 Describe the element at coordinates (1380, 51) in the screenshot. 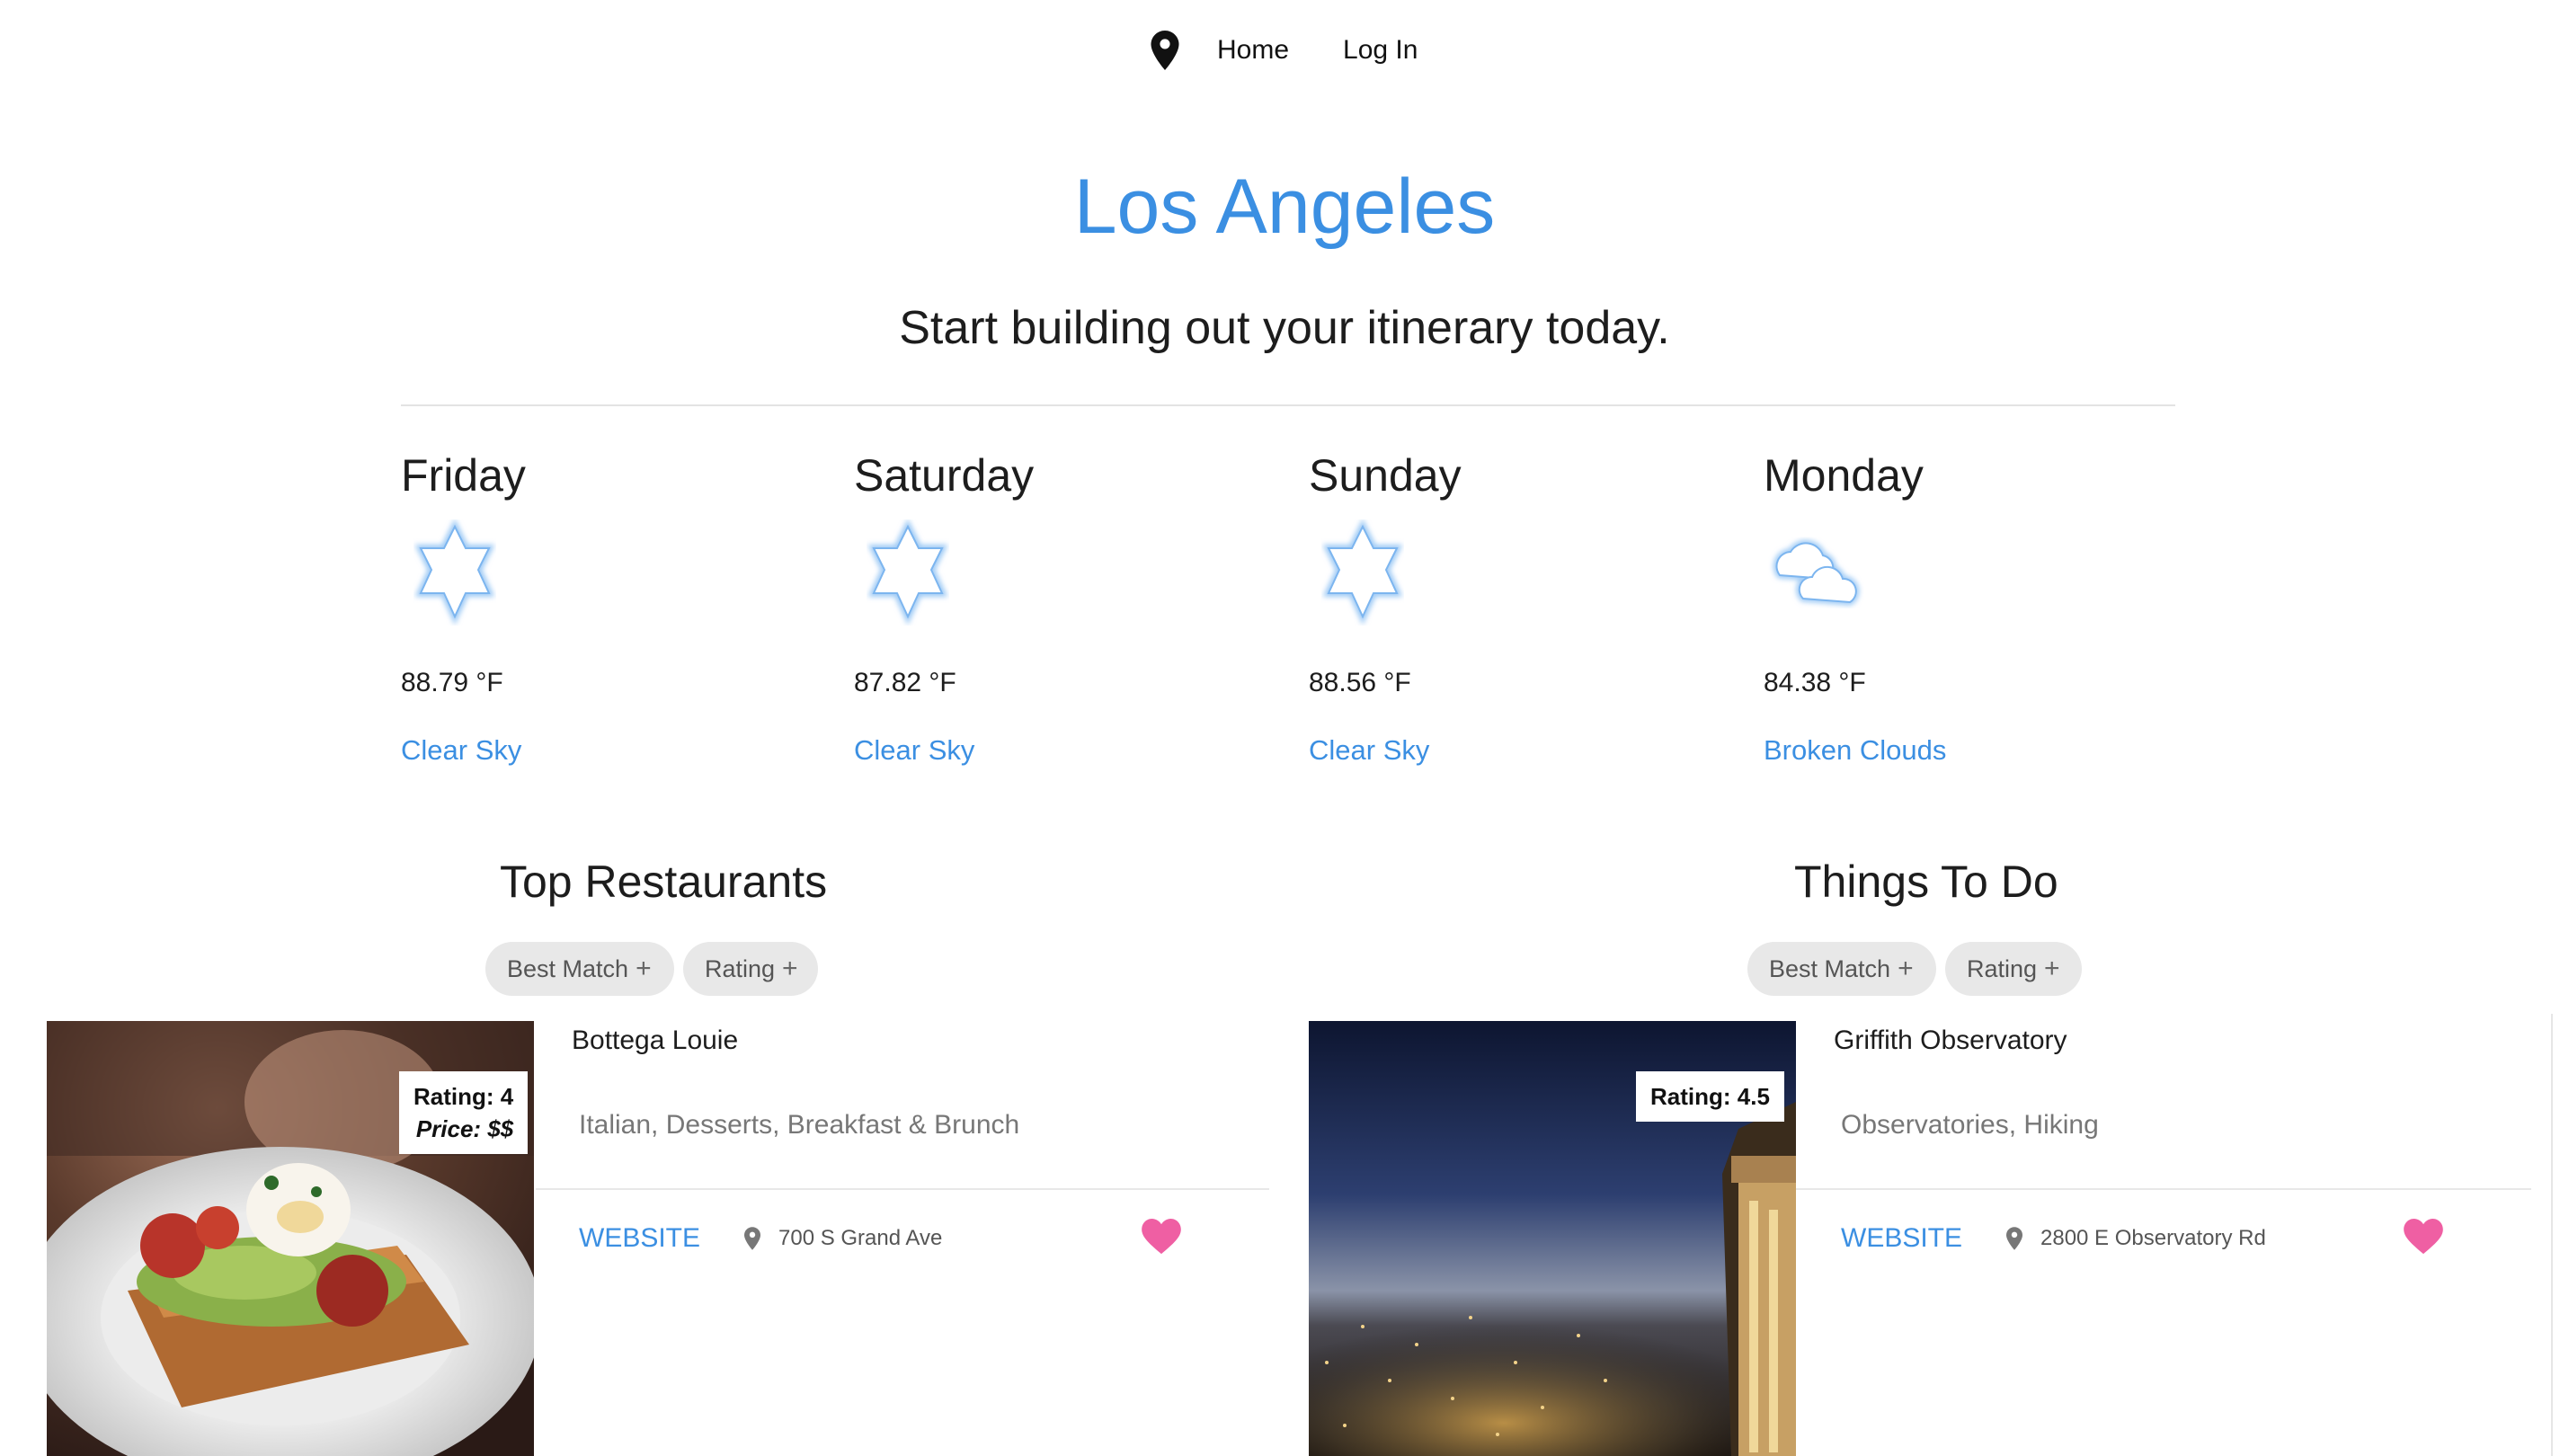

I see `nav-login-link: Log In` at that location.